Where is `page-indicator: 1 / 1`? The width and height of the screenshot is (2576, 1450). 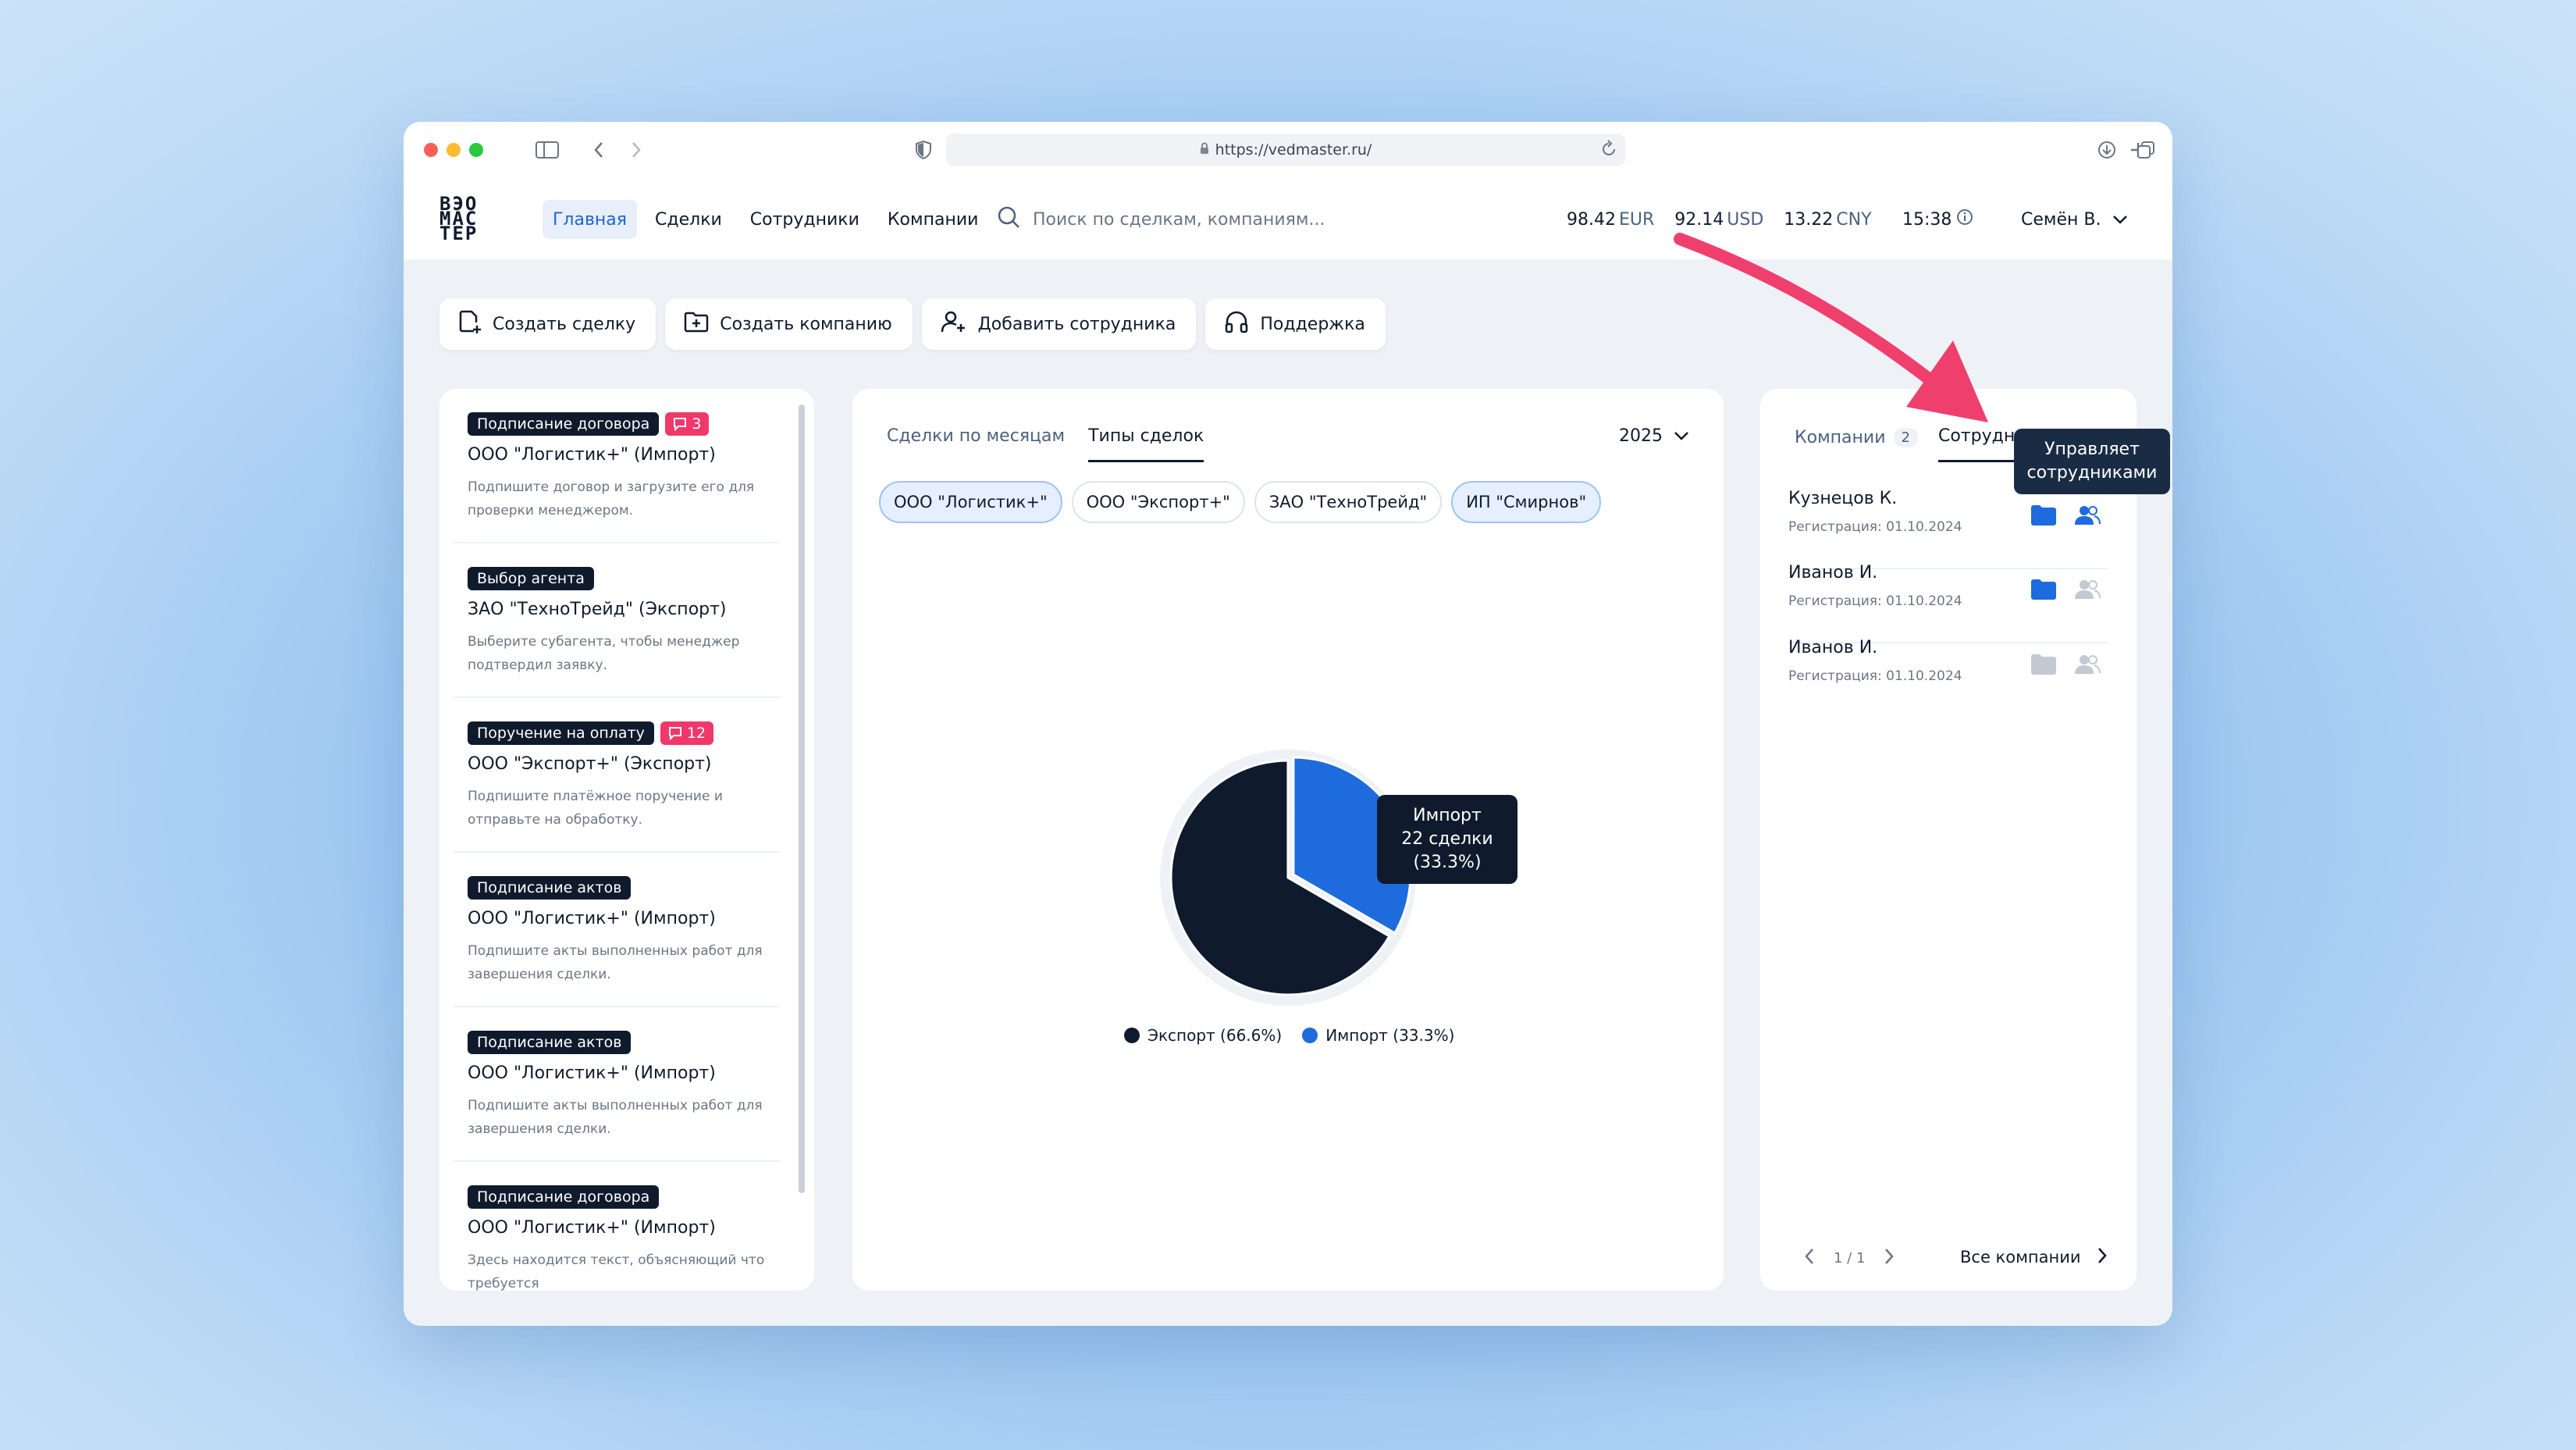 page-indicator: 1 / 1 is located at coordinates (1850, 1258).